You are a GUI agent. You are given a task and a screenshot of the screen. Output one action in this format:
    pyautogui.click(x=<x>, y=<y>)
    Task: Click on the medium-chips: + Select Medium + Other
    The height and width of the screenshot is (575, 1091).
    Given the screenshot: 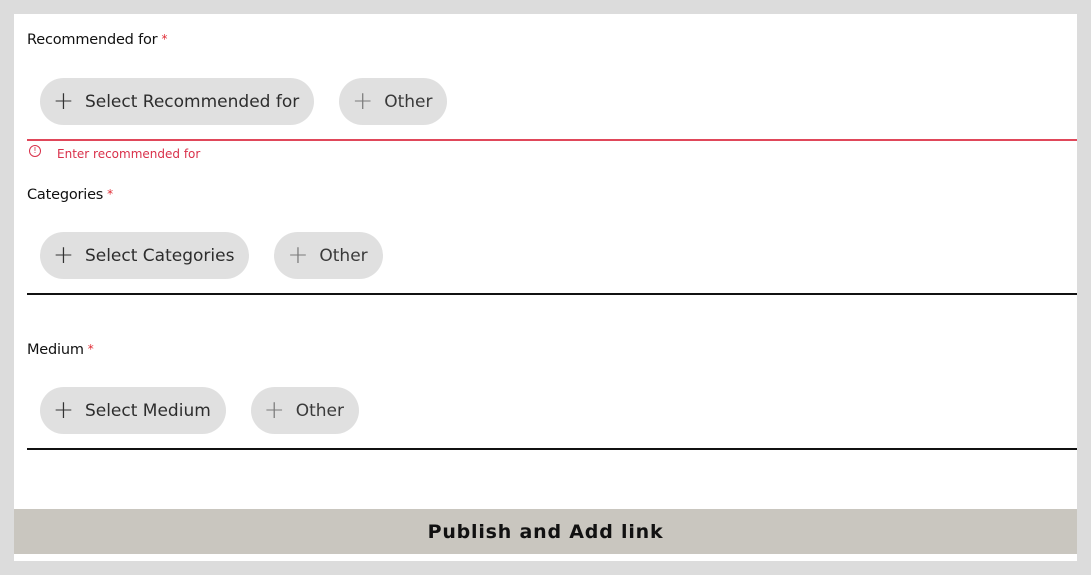 What is the action you would take?
    pyautogui.click(x=200, y=410)
    